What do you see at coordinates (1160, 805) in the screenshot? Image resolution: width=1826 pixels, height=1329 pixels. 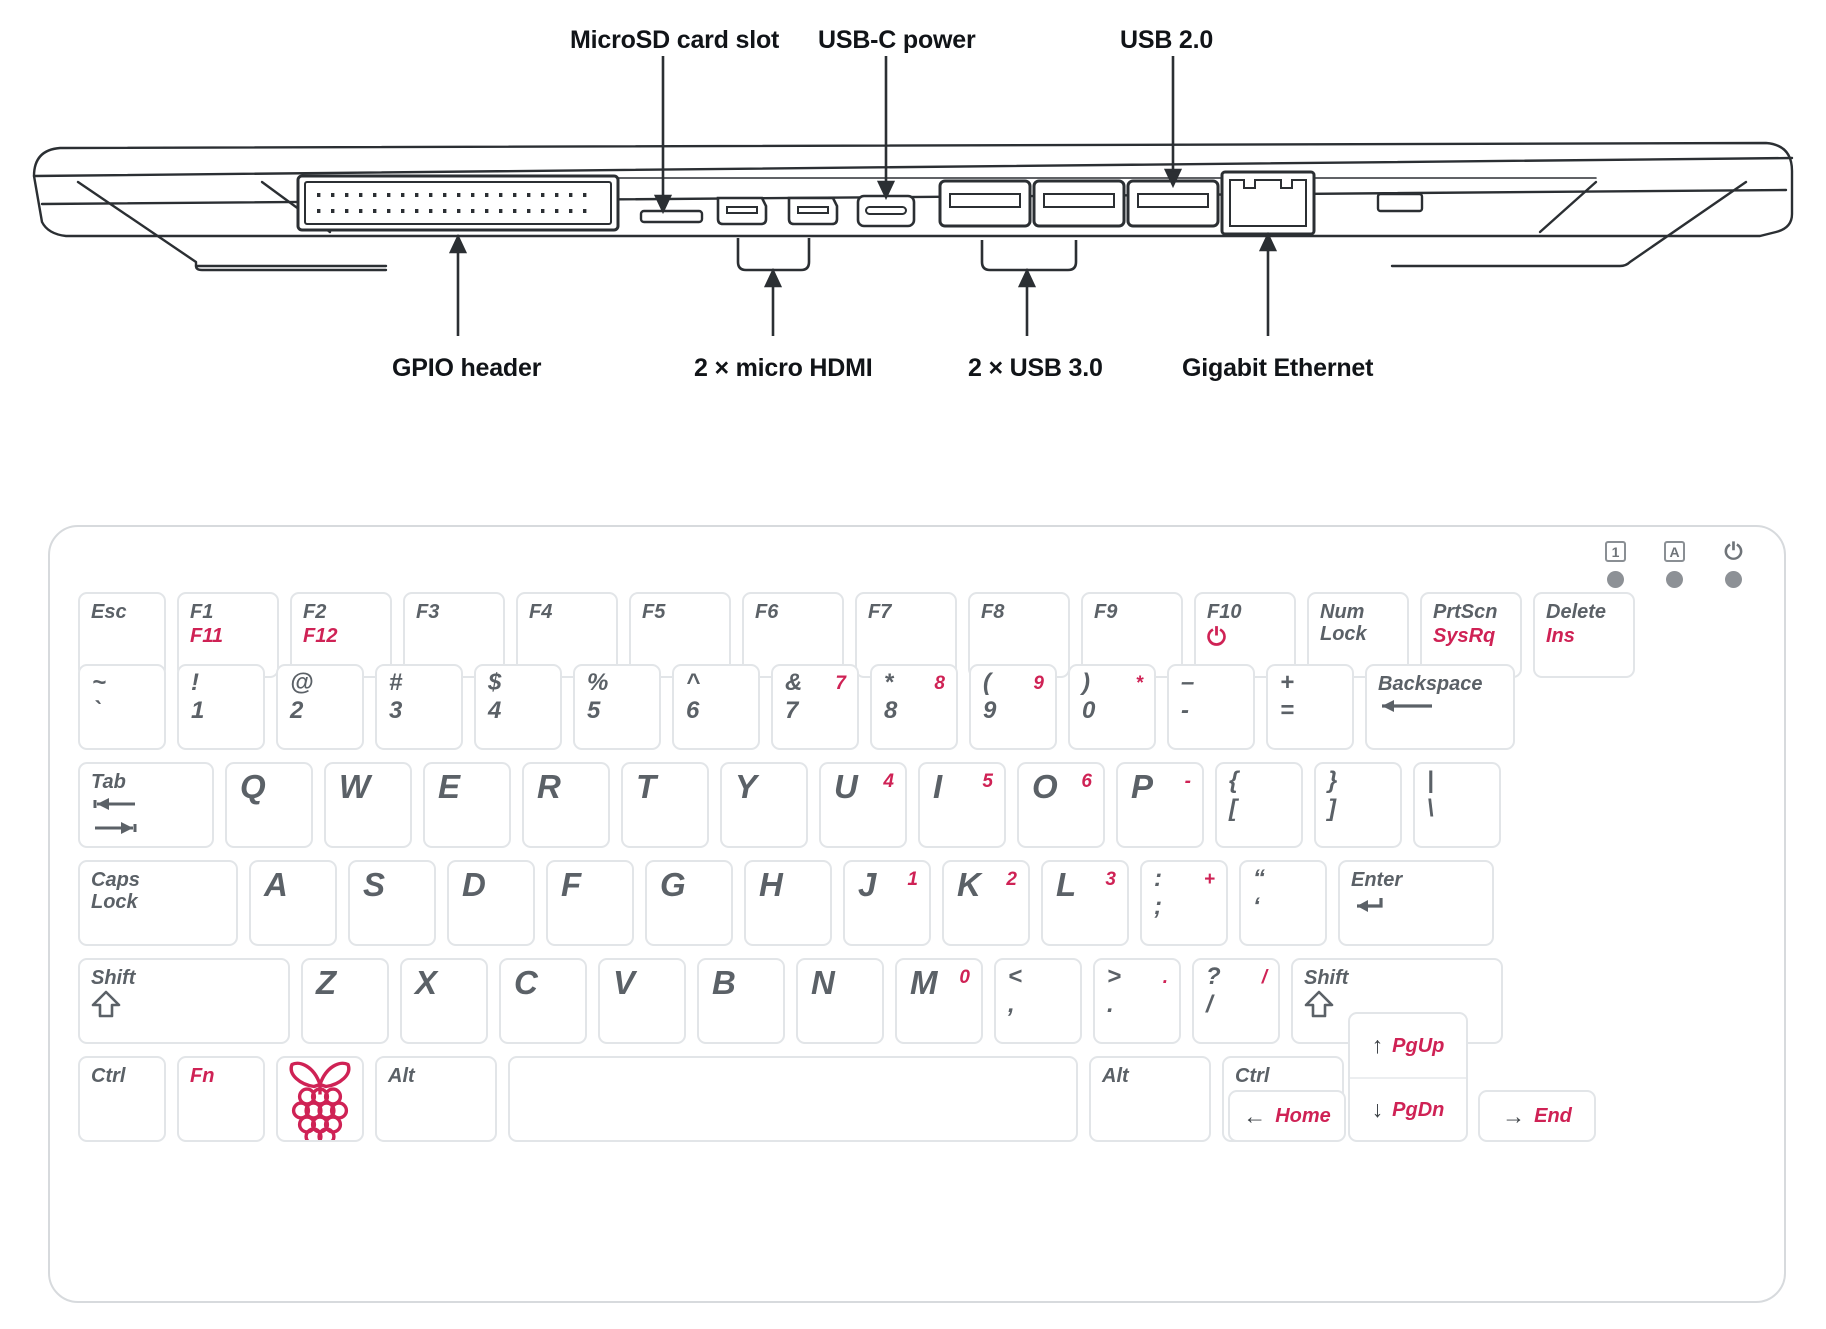 I see `key-letter-p: P-` at bounding box center [1160, 805].